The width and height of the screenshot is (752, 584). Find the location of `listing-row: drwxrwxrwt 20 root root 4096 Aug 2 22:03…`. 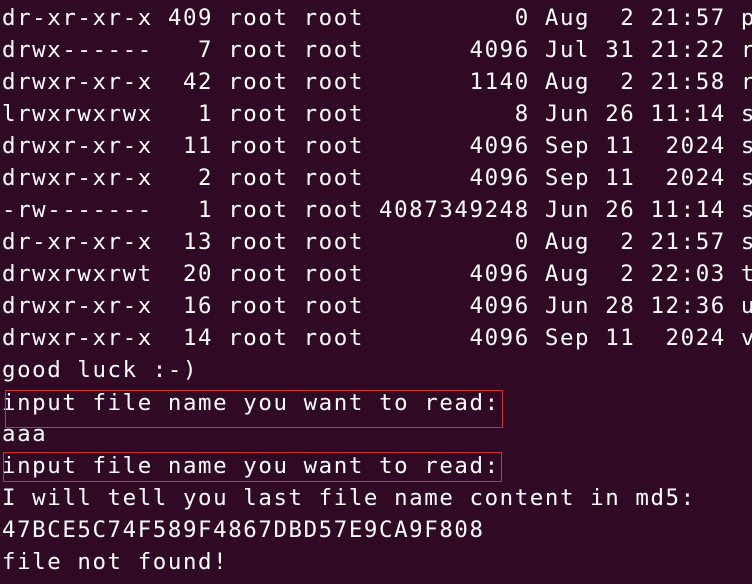

listing-row: drwxrwxrwt 20 root root 4096 Aug 2 22:03… is located at coordinates (377, 274).